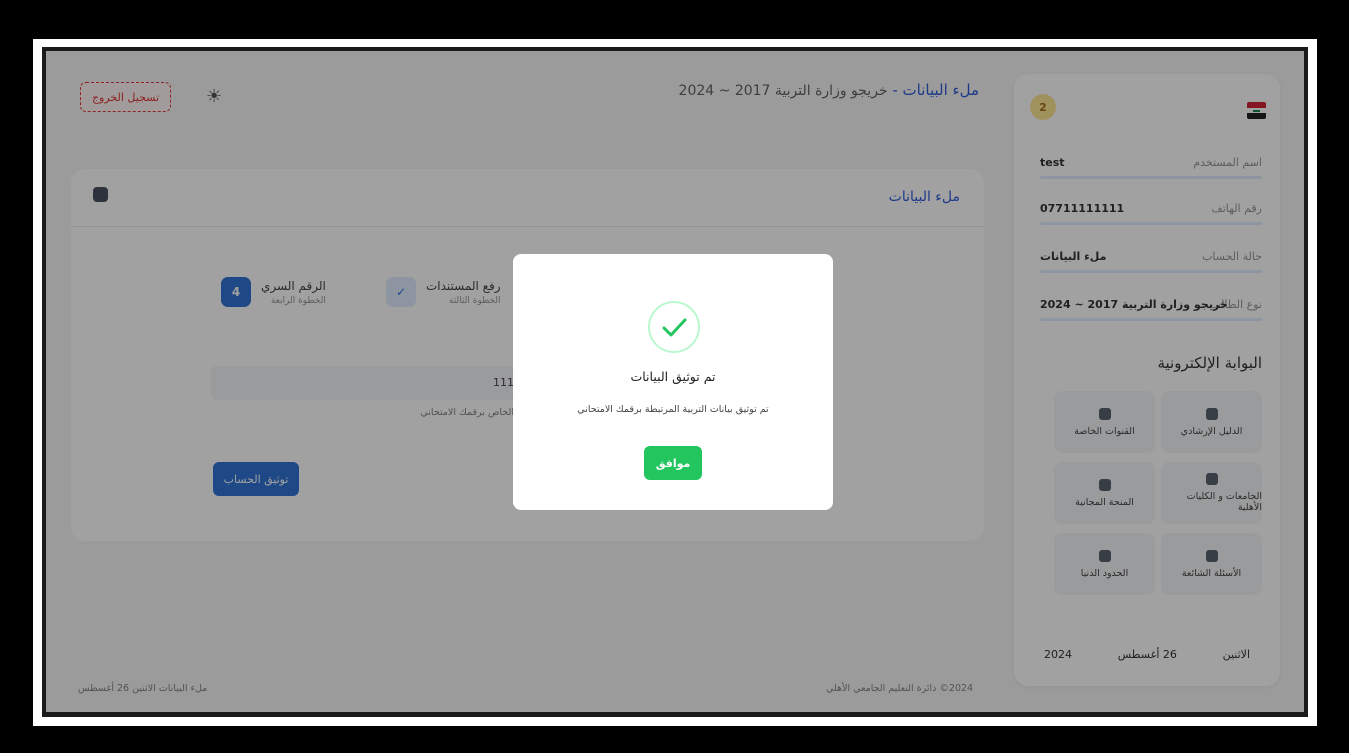  What do you see at coordinates (673, 463) in the screenshot?
I see `ok-button: موافق` at bounding box center [673, 463].